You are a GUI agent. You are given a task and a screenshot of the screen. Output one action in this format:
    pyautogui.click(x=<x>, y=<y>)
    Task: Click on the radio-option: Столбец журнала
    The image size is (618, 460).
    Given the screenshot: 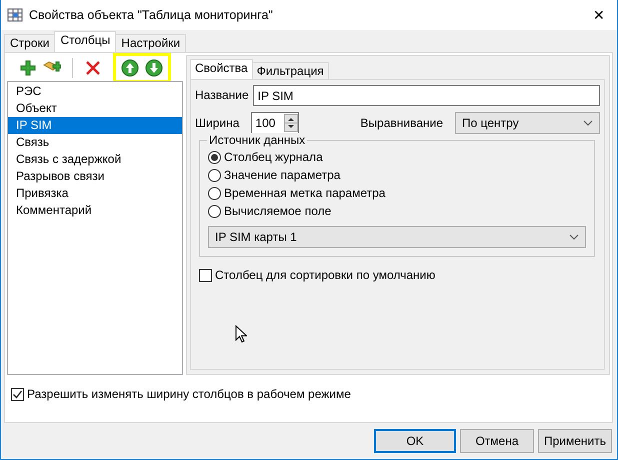 What is the action you would take?
    pyautogui.click(x=397, y=157)
    